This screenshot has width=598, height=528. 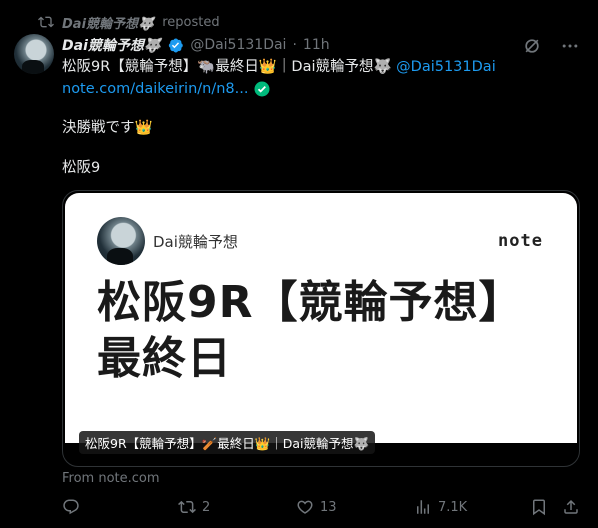 I want to click on card-headline: 松阪9R【競輪予想】最終日, so click(x=310, y=330).